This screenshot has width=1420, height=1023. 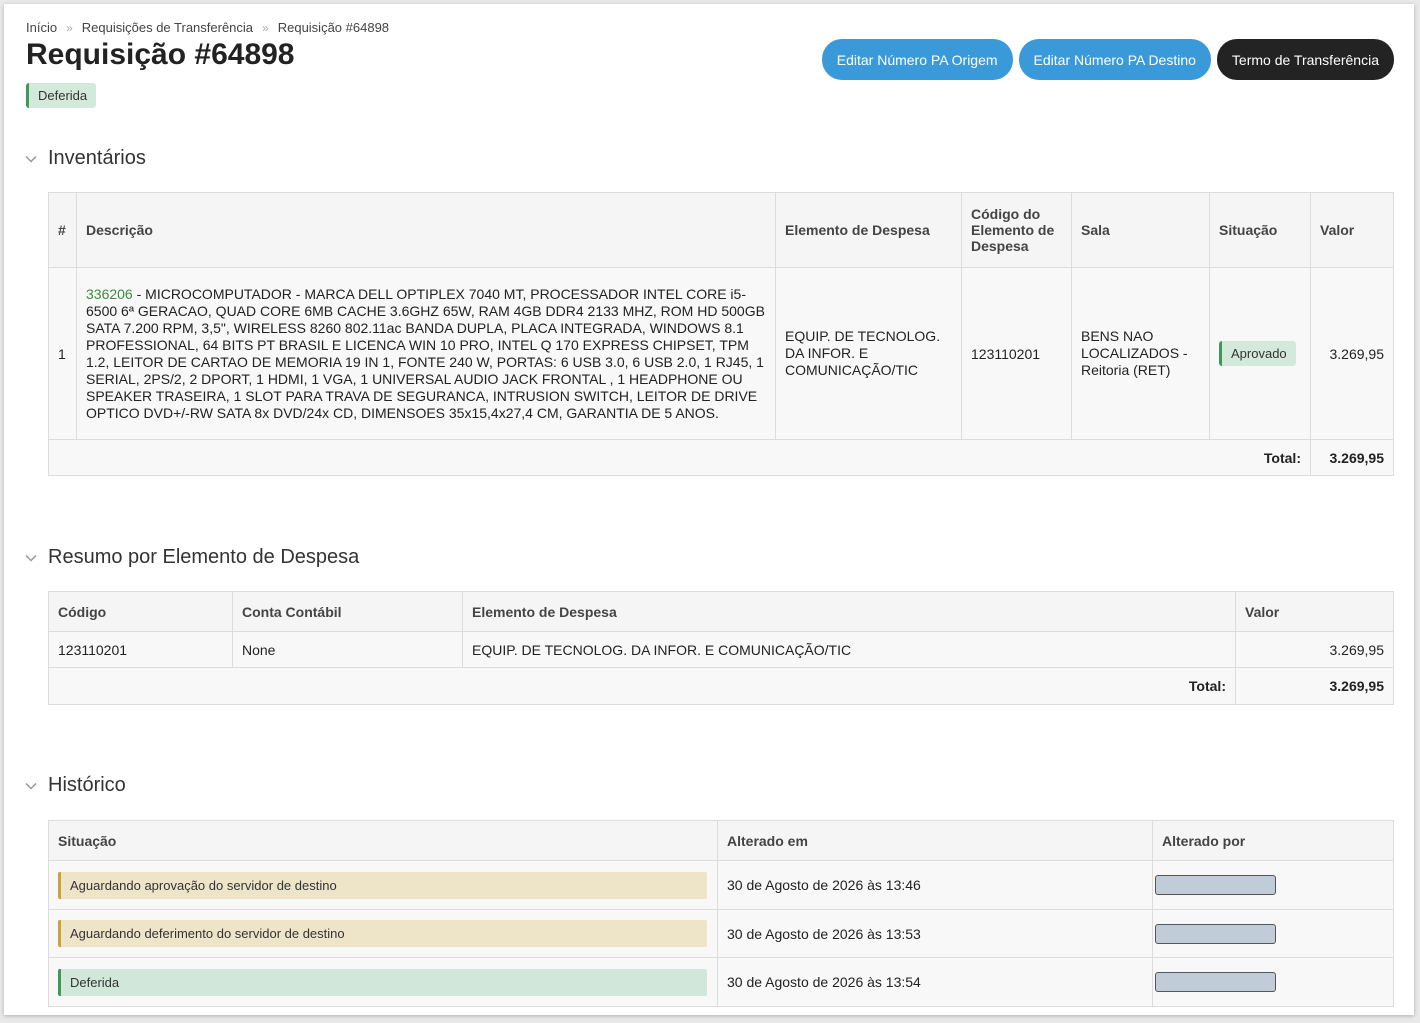 I want to click on situacao-badge: Aprovado, so click(x=1257, y=353).